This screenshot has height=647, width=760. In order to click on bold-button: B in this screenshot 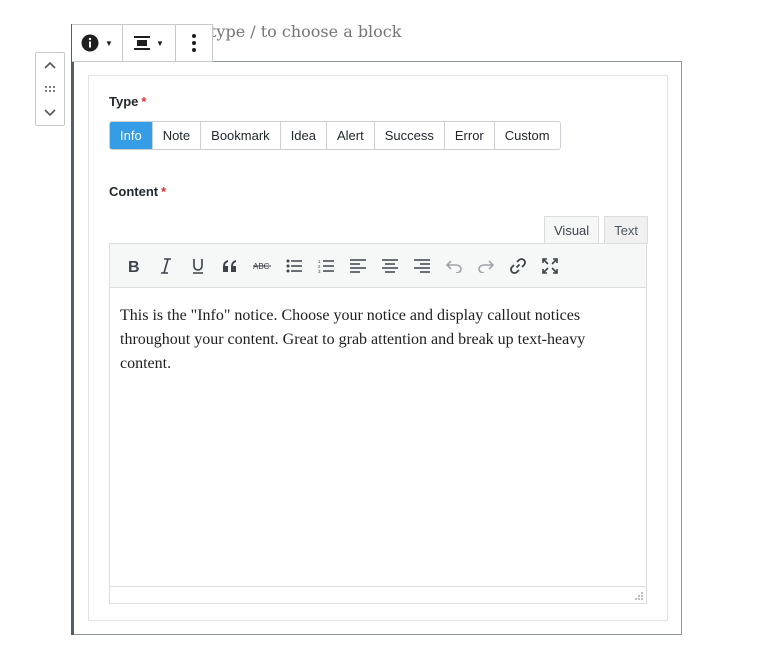, I will do `click(134, 266)`.